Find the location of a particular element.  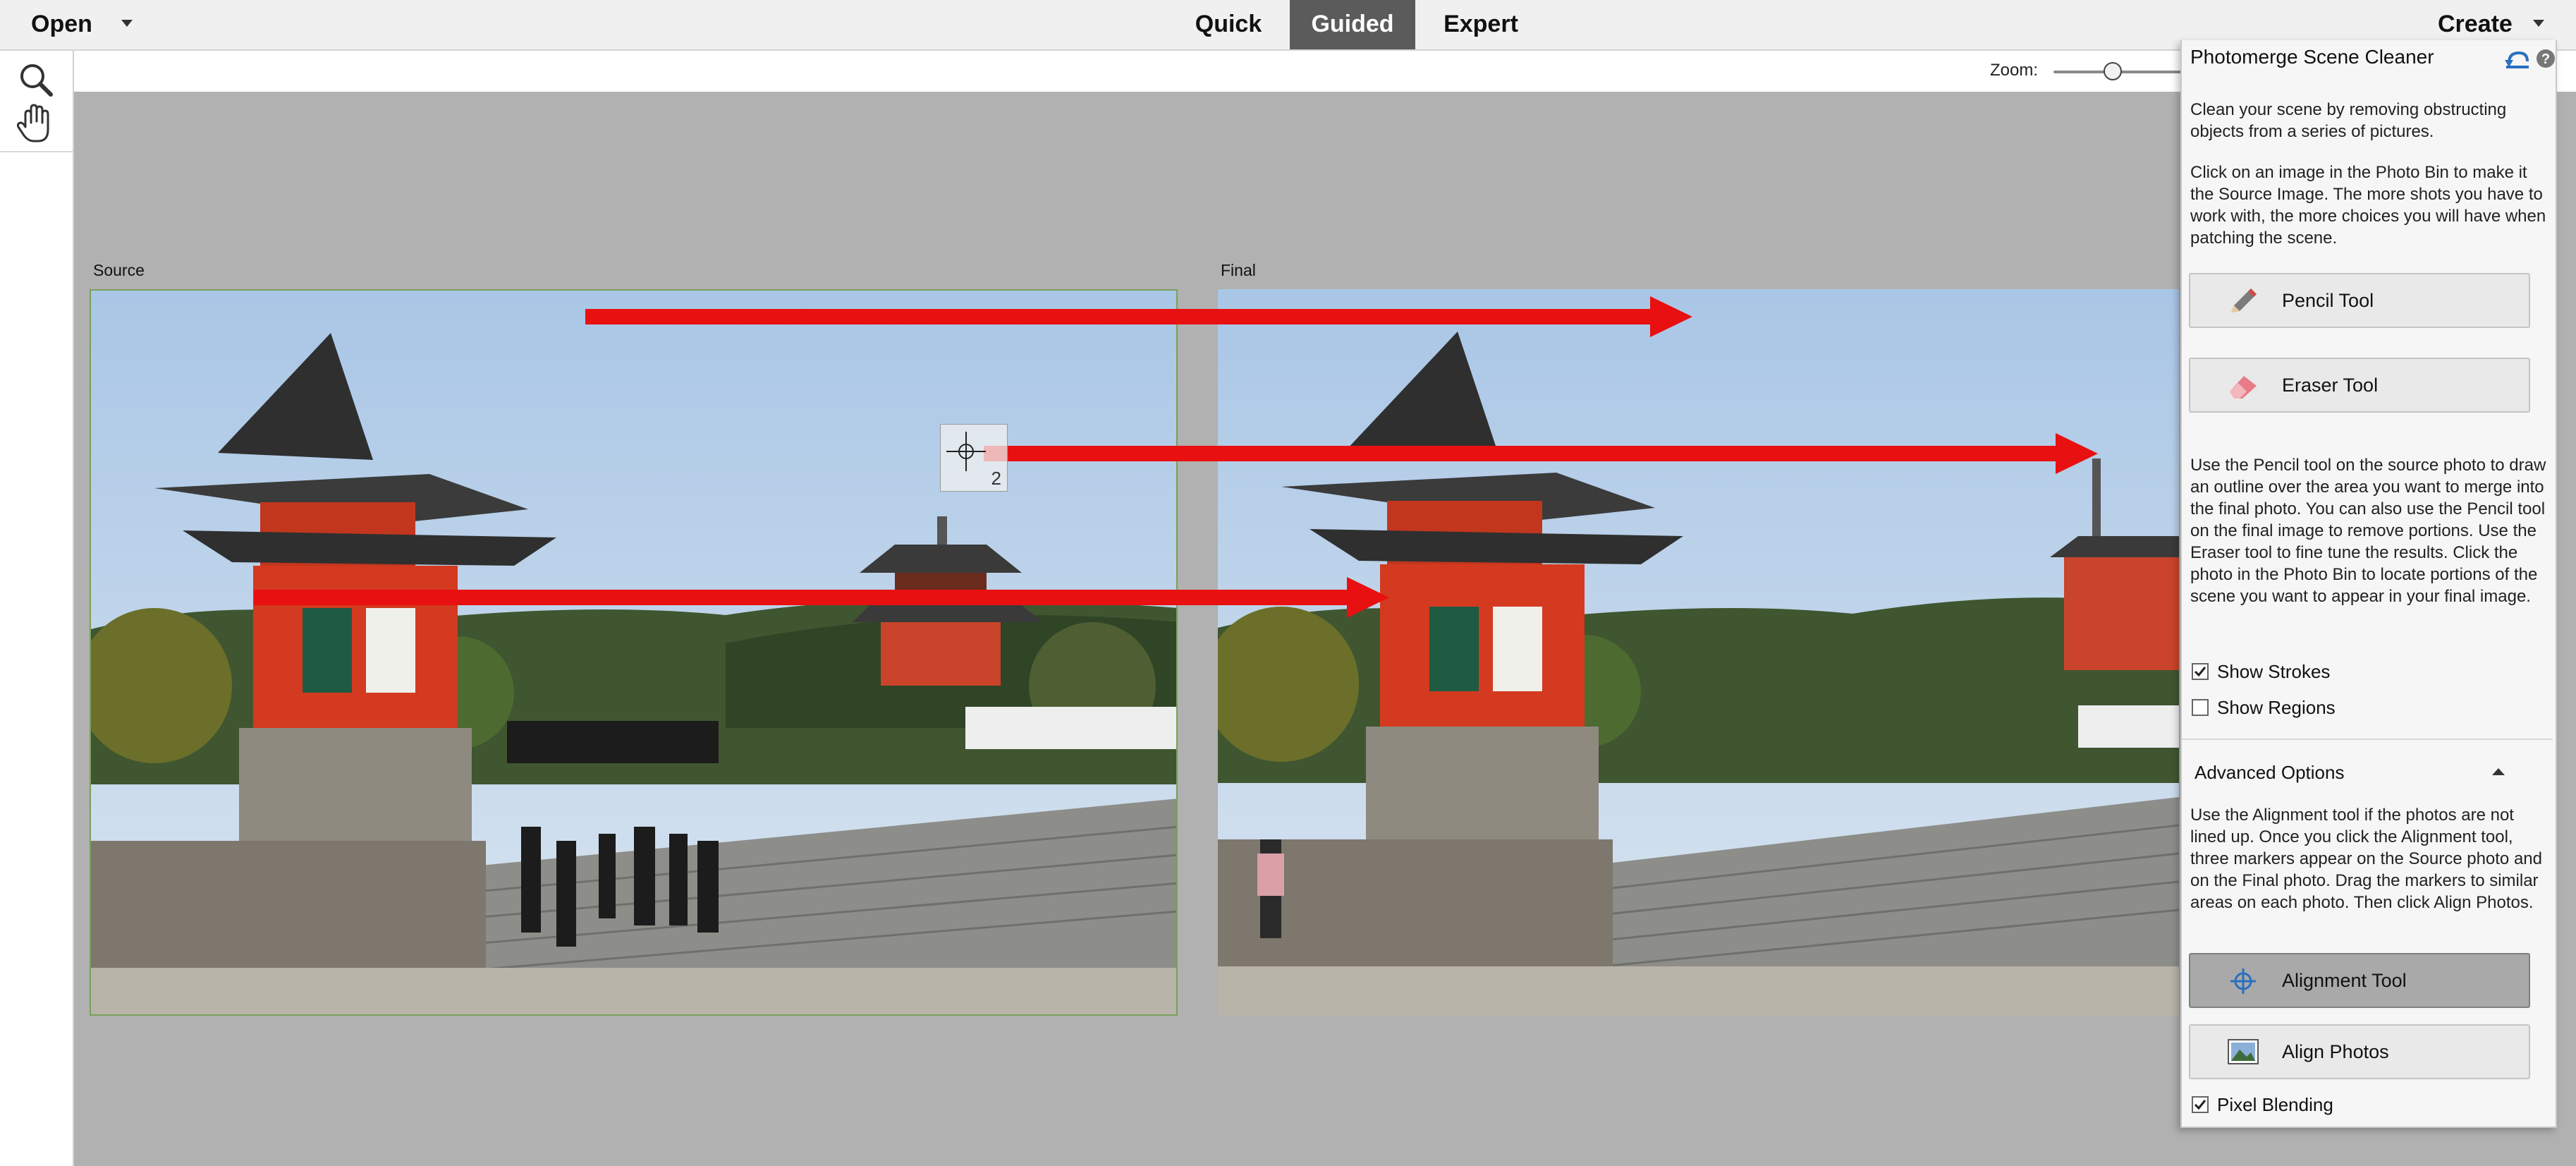

tab-quick: Quick is located at coordinates (1229, 24).